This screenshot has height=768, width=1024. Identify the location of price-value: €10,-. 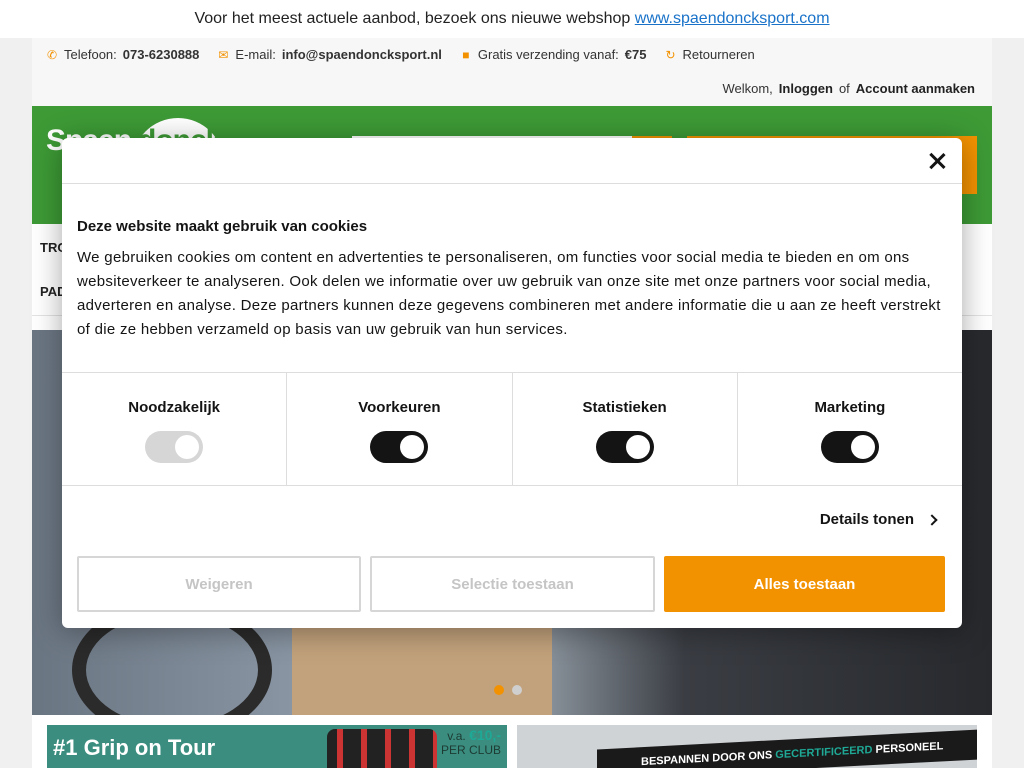
(485, 735).